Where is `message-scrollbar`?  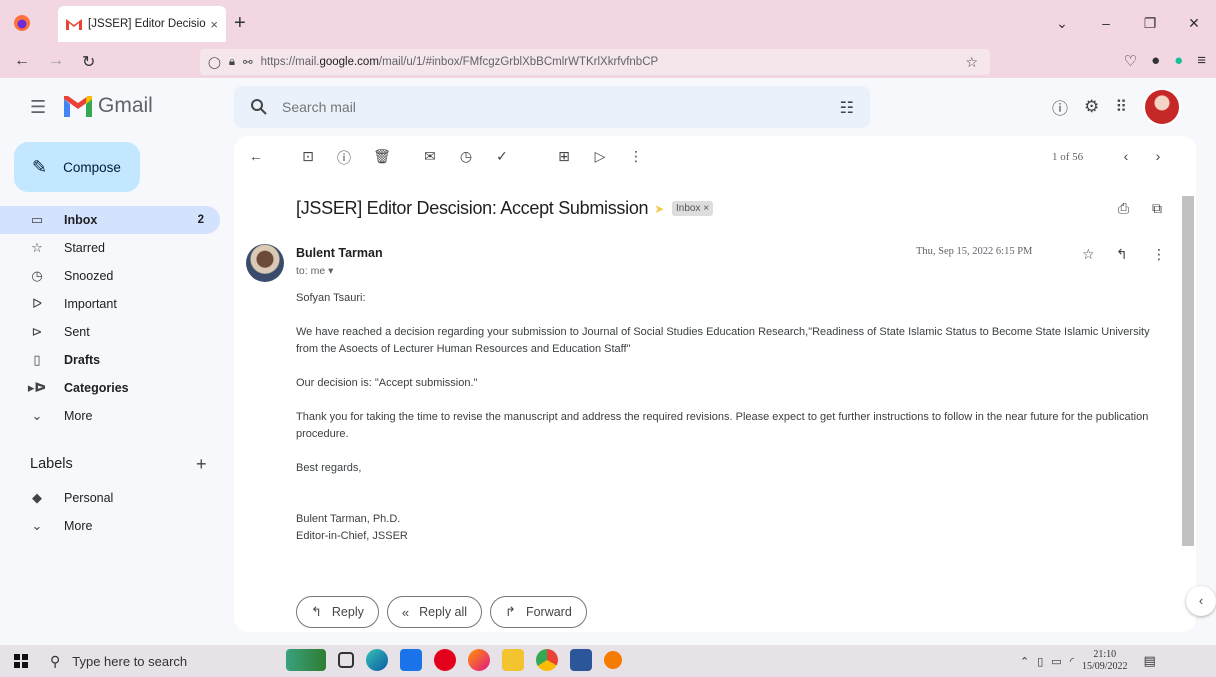 message-scrollbar is located at coordinates (1188, 402).